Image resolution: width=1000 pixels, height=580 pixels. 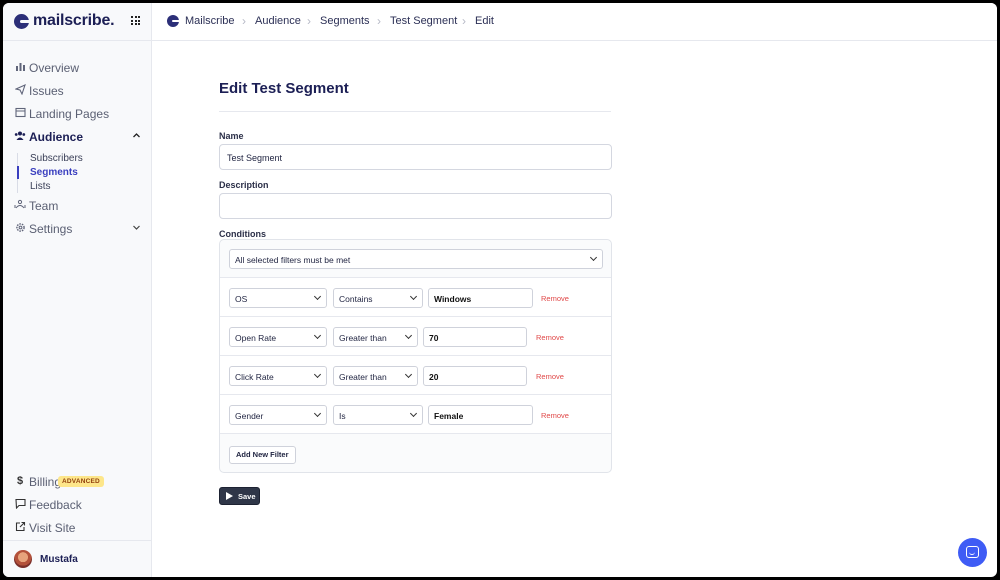 I want to click on chat-launcher-button, so click(x=972, y=552).